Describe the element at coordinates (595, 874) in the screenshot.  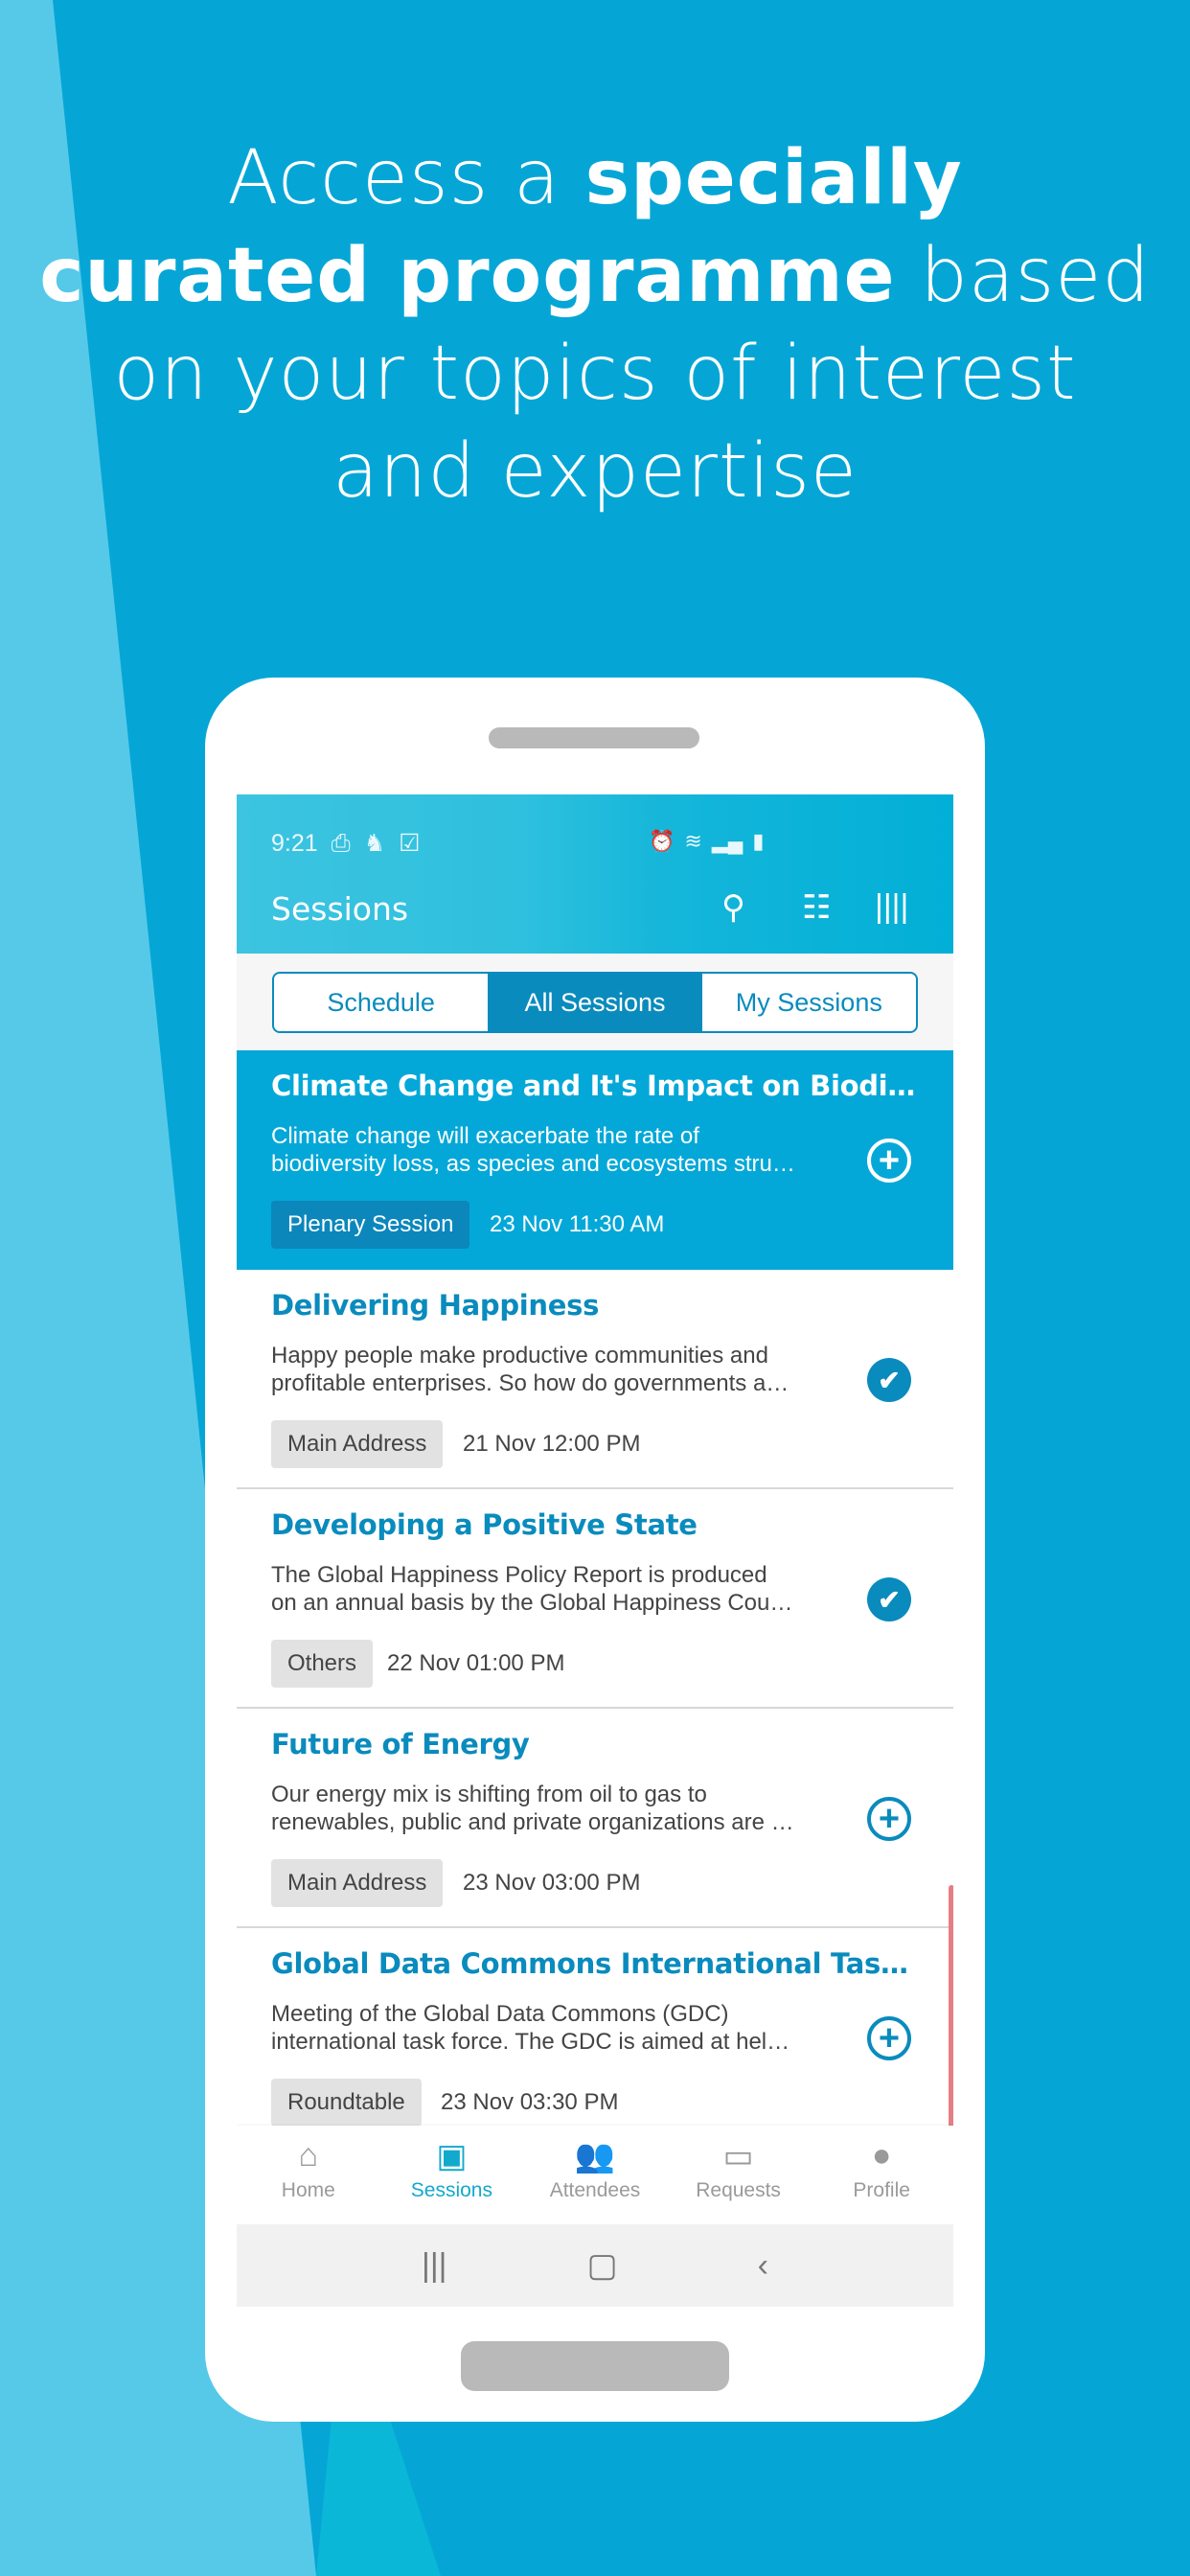
I see `app-bar: 9:21 ⎙ ♞ ☑ ⏰ ≋ ▂▄ ▮ Sessions ⚲ ☷ ||||` at that location.